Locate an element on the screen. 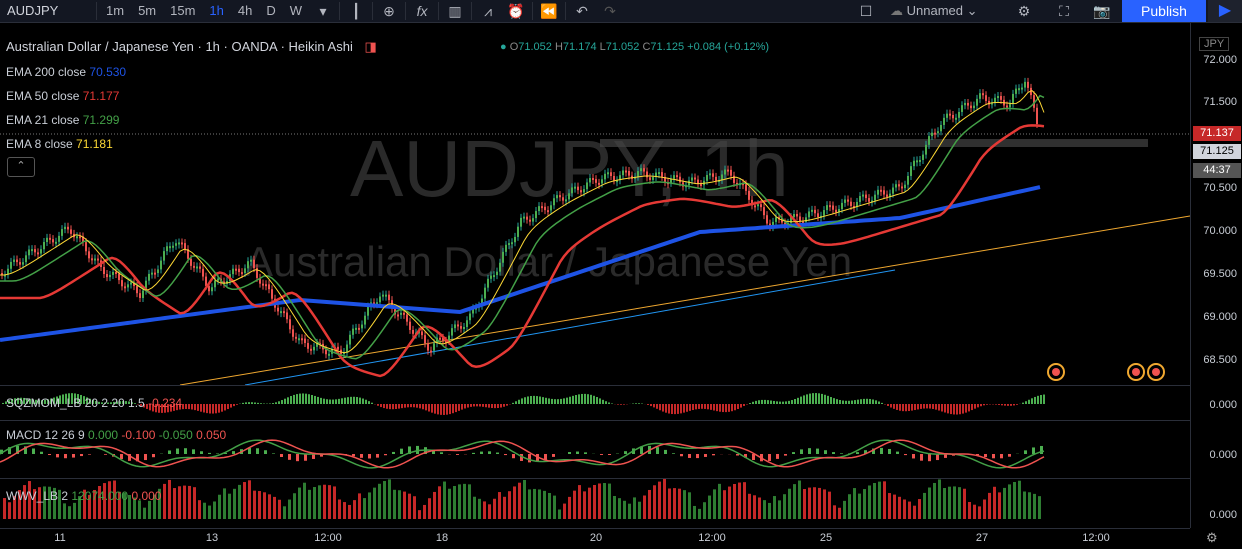 Image resolution: width=1242 pixels, height=549 pixels. interval-d: D is located at coordinates (270, 11).